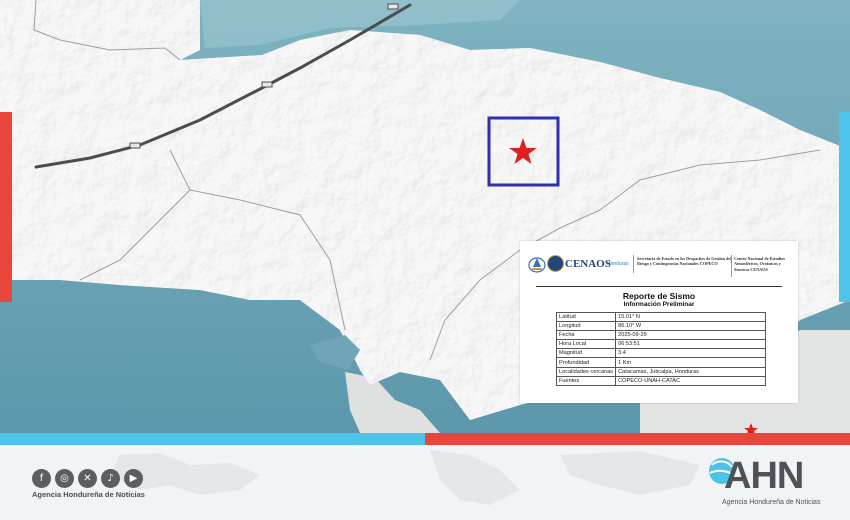 The width and height of the screenshot is (850, 520). I want to click on cenaos-name: CENAOS, so click(588, 264).